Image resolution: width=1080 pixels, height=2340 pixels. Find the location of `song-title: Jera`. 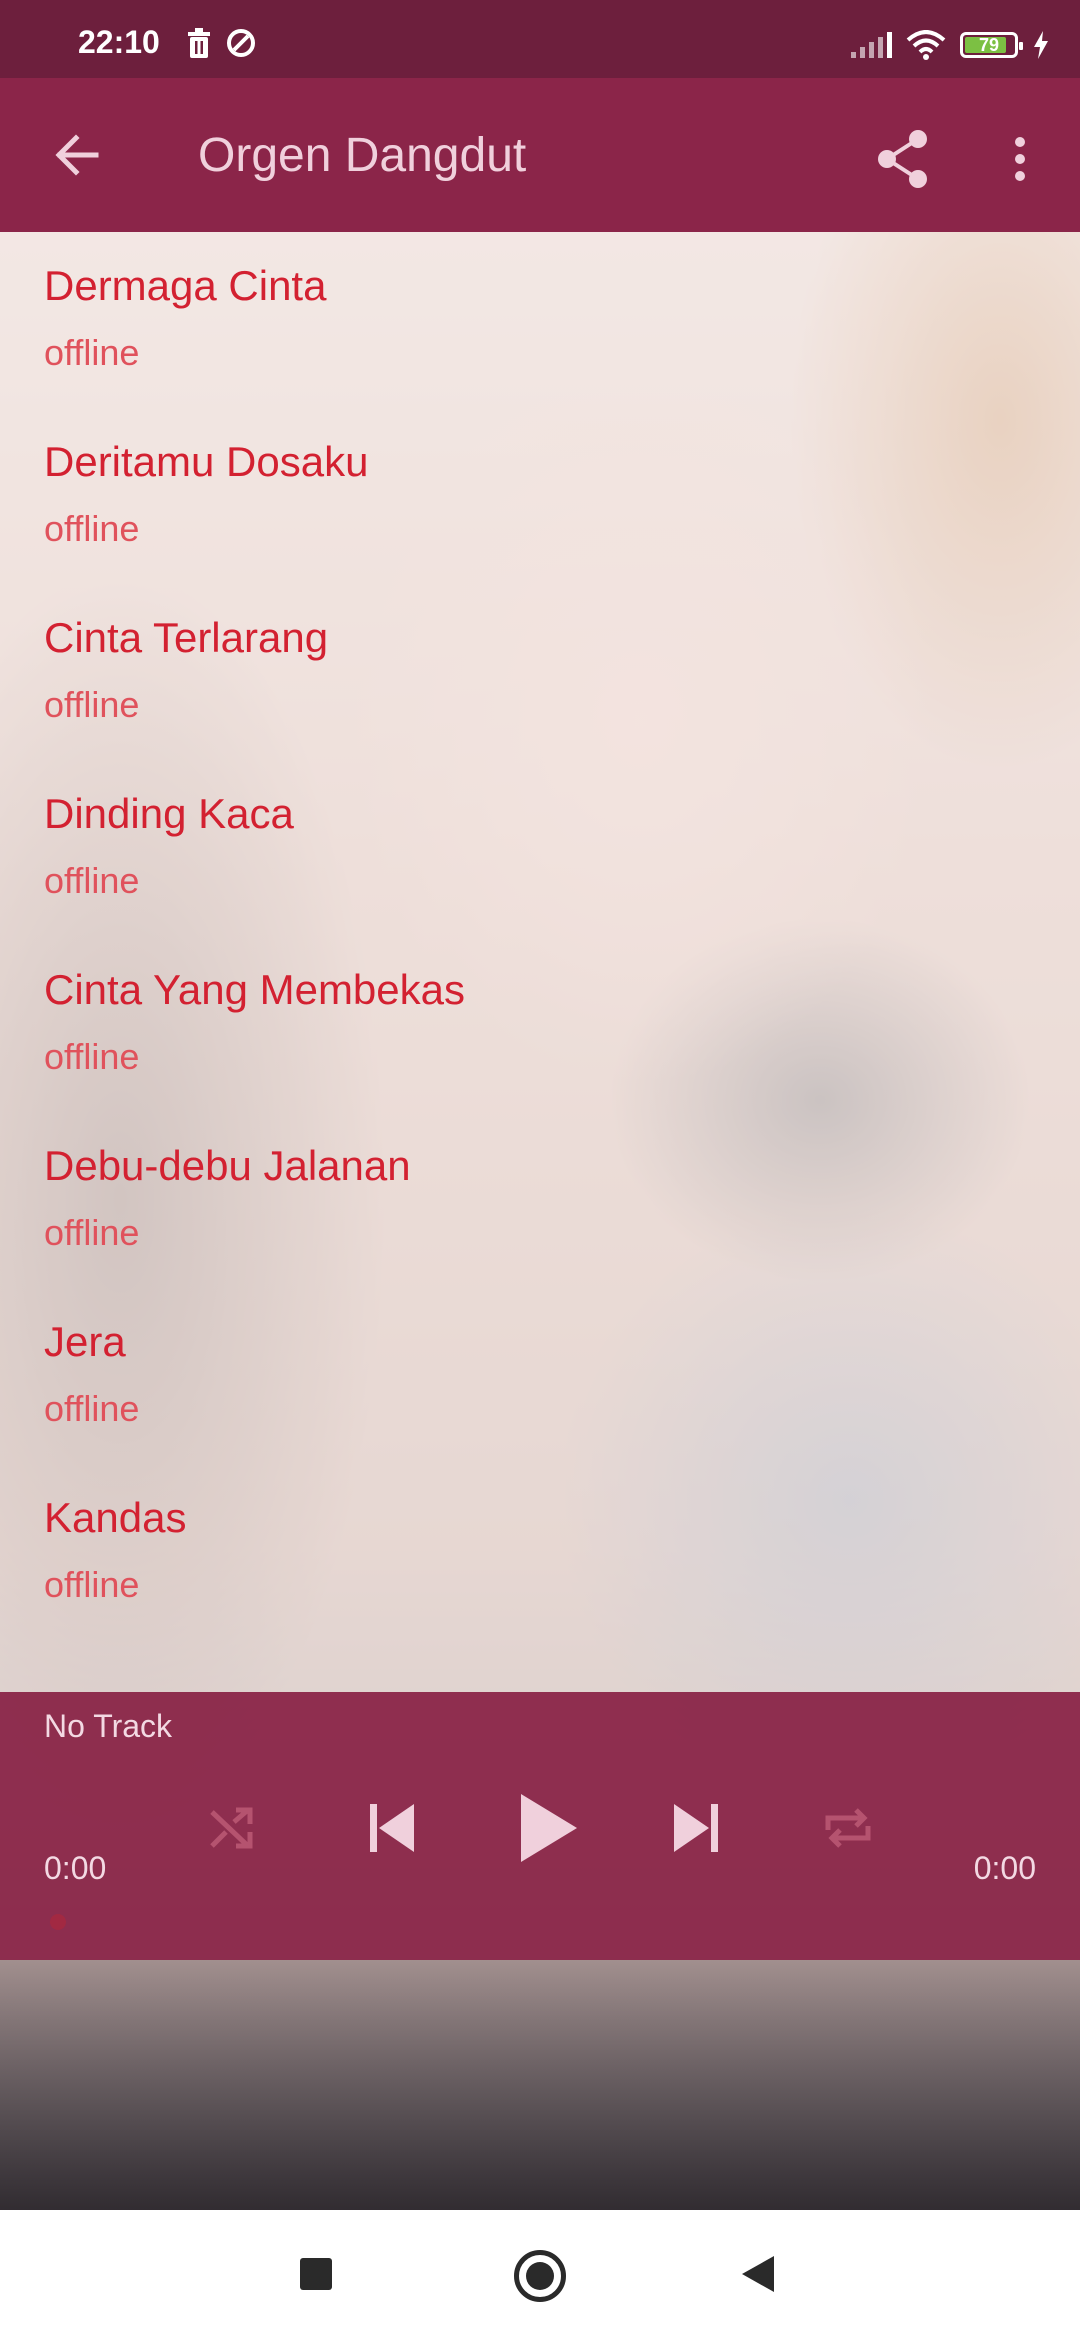

song-title: Jera is located at coordinates (85, 1341).